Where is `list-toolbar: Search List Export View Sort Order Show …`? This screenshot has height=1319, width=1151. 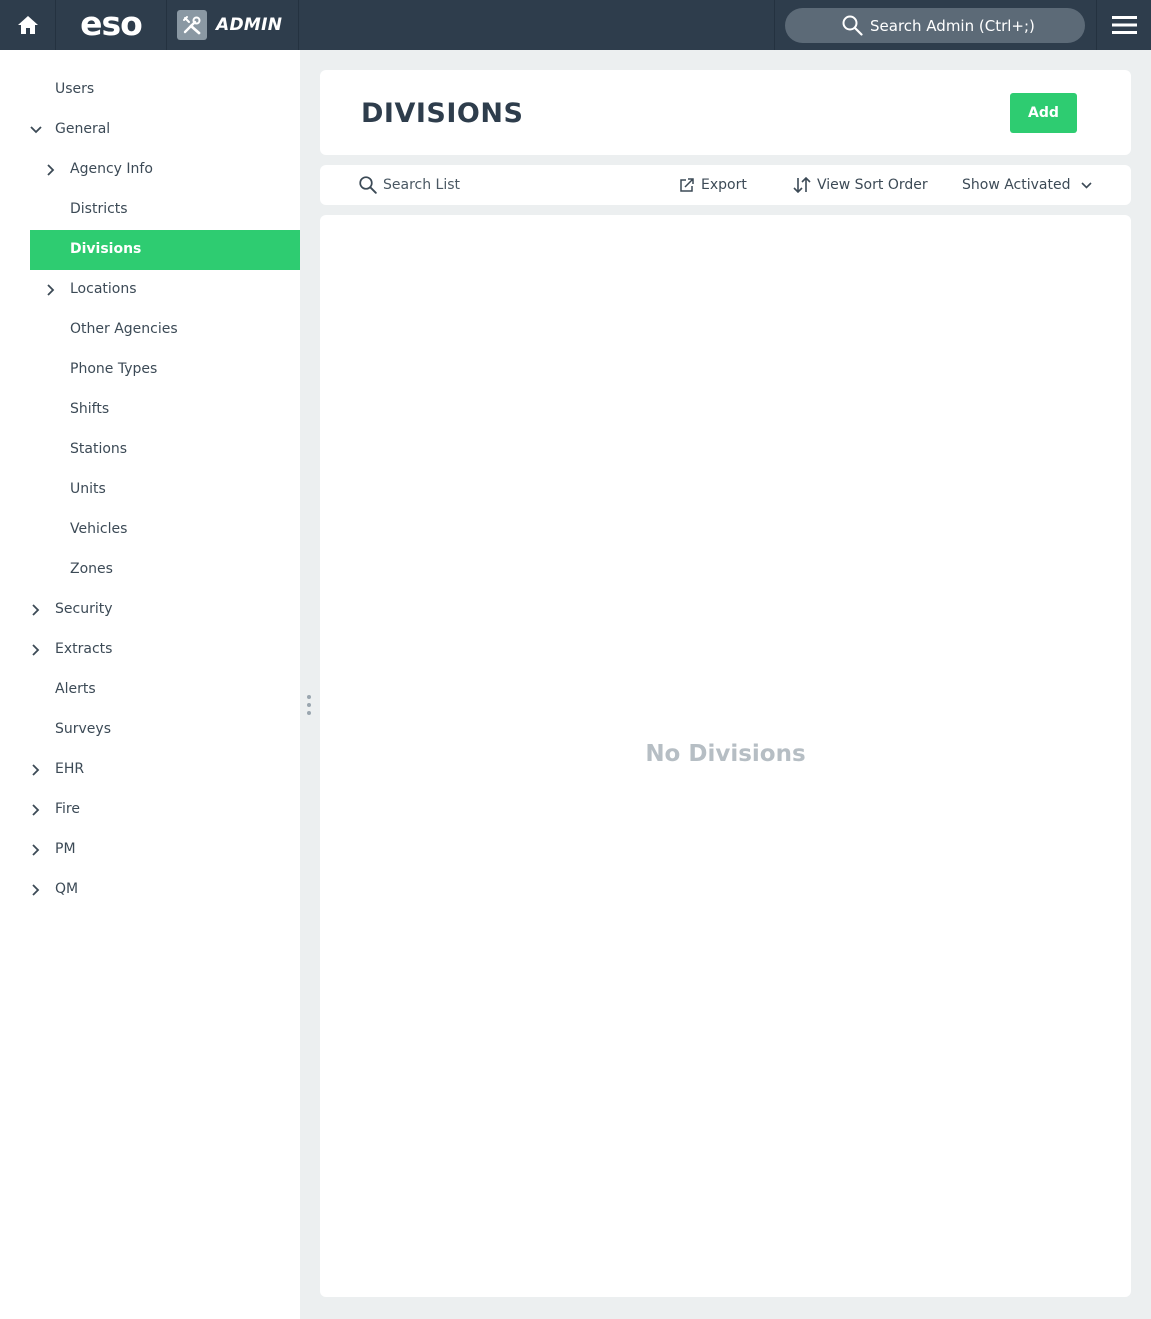
list-toolbar: Search List Export View Sort Order Show … is located at coordinates (725, 185).